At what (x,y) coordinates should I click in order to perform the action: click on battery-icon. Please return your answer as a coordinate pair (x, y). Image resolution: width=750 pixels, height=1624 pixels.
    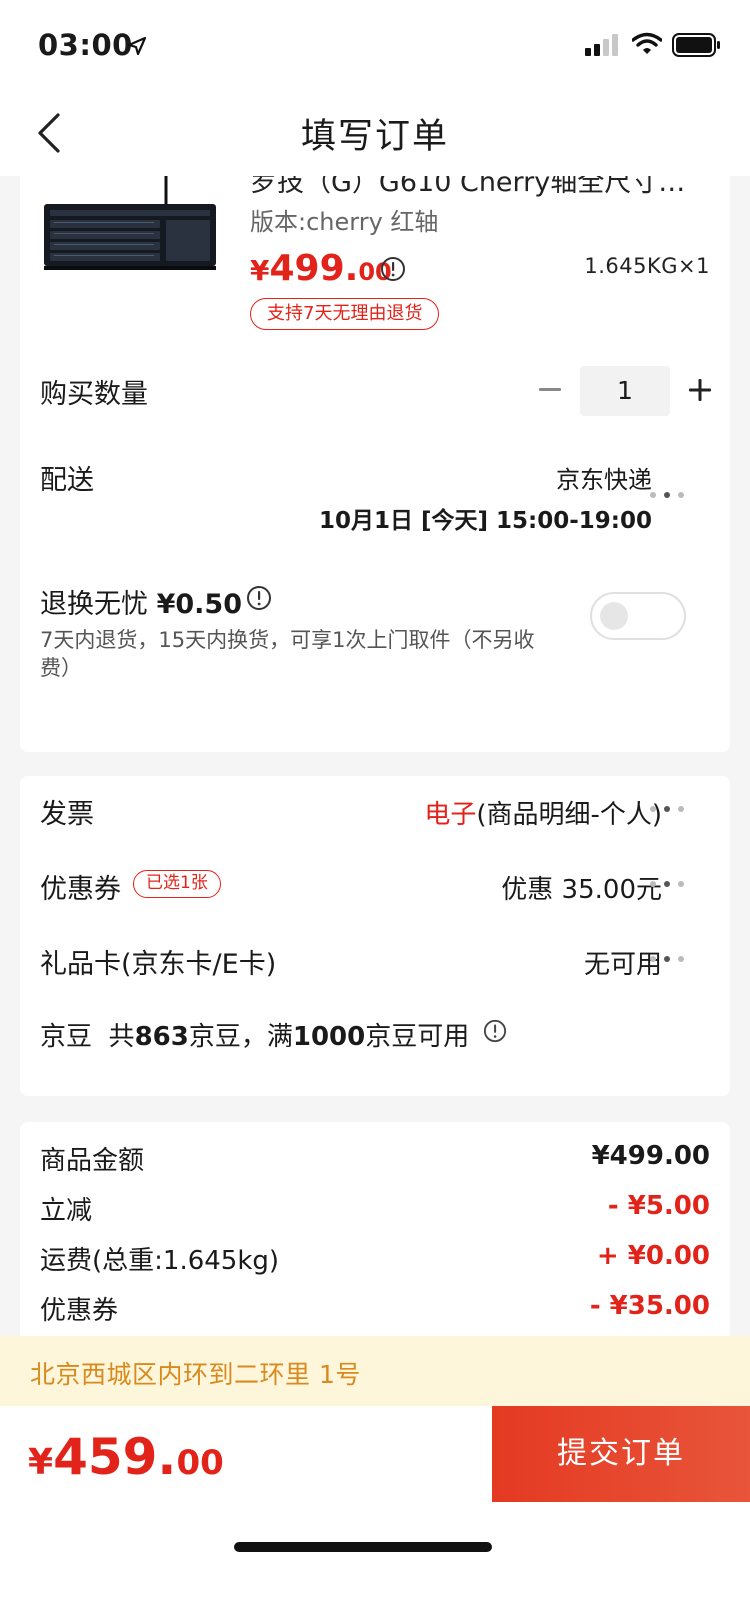
    Looking at the image, I should click on (696, 45).